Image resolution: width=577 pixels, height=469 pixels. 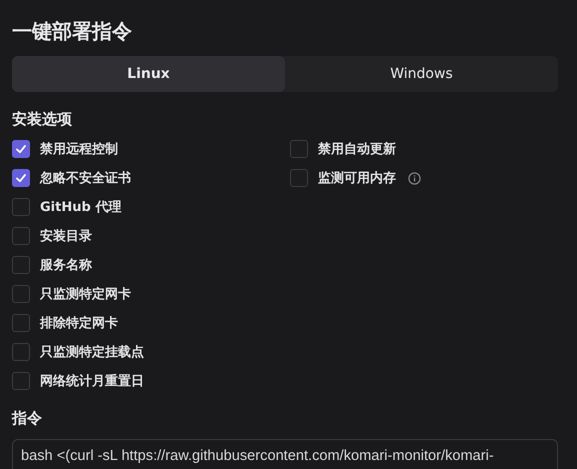 What do you see at coordinates (357, 178) in the screenshot?
I see `option-label: 监测可用内存` at bounding box center [357, 178].